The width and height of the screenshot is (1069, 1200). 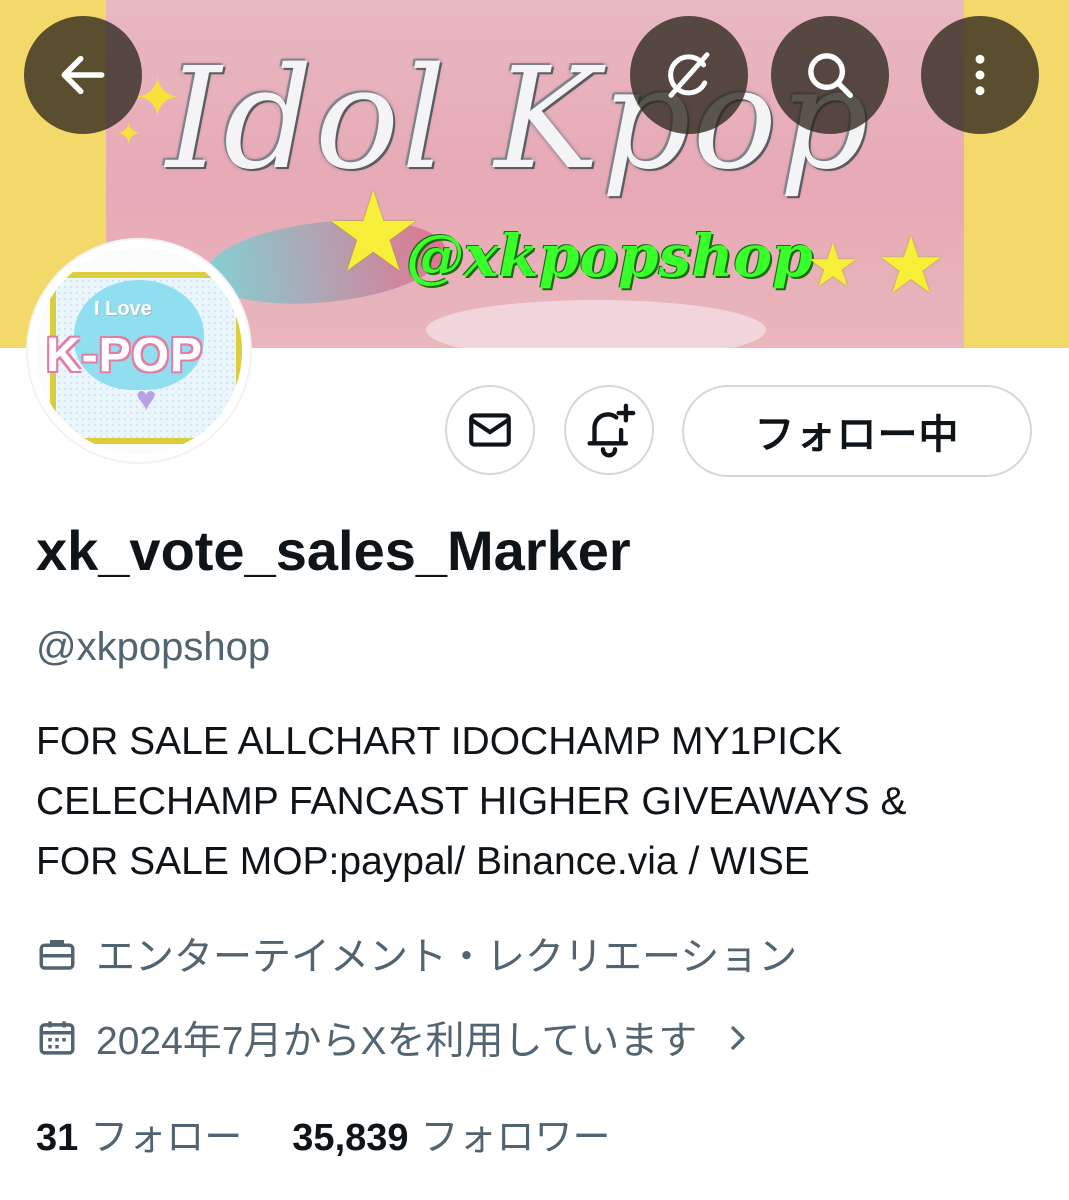 I want to click on following-button: フォロー中, so click(x=857, y=431).